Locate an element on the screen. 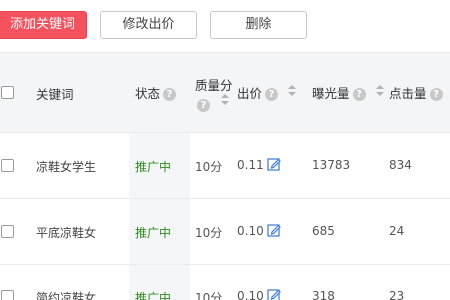  bid-cell: 0.11 is located at coordinates (250, 165).